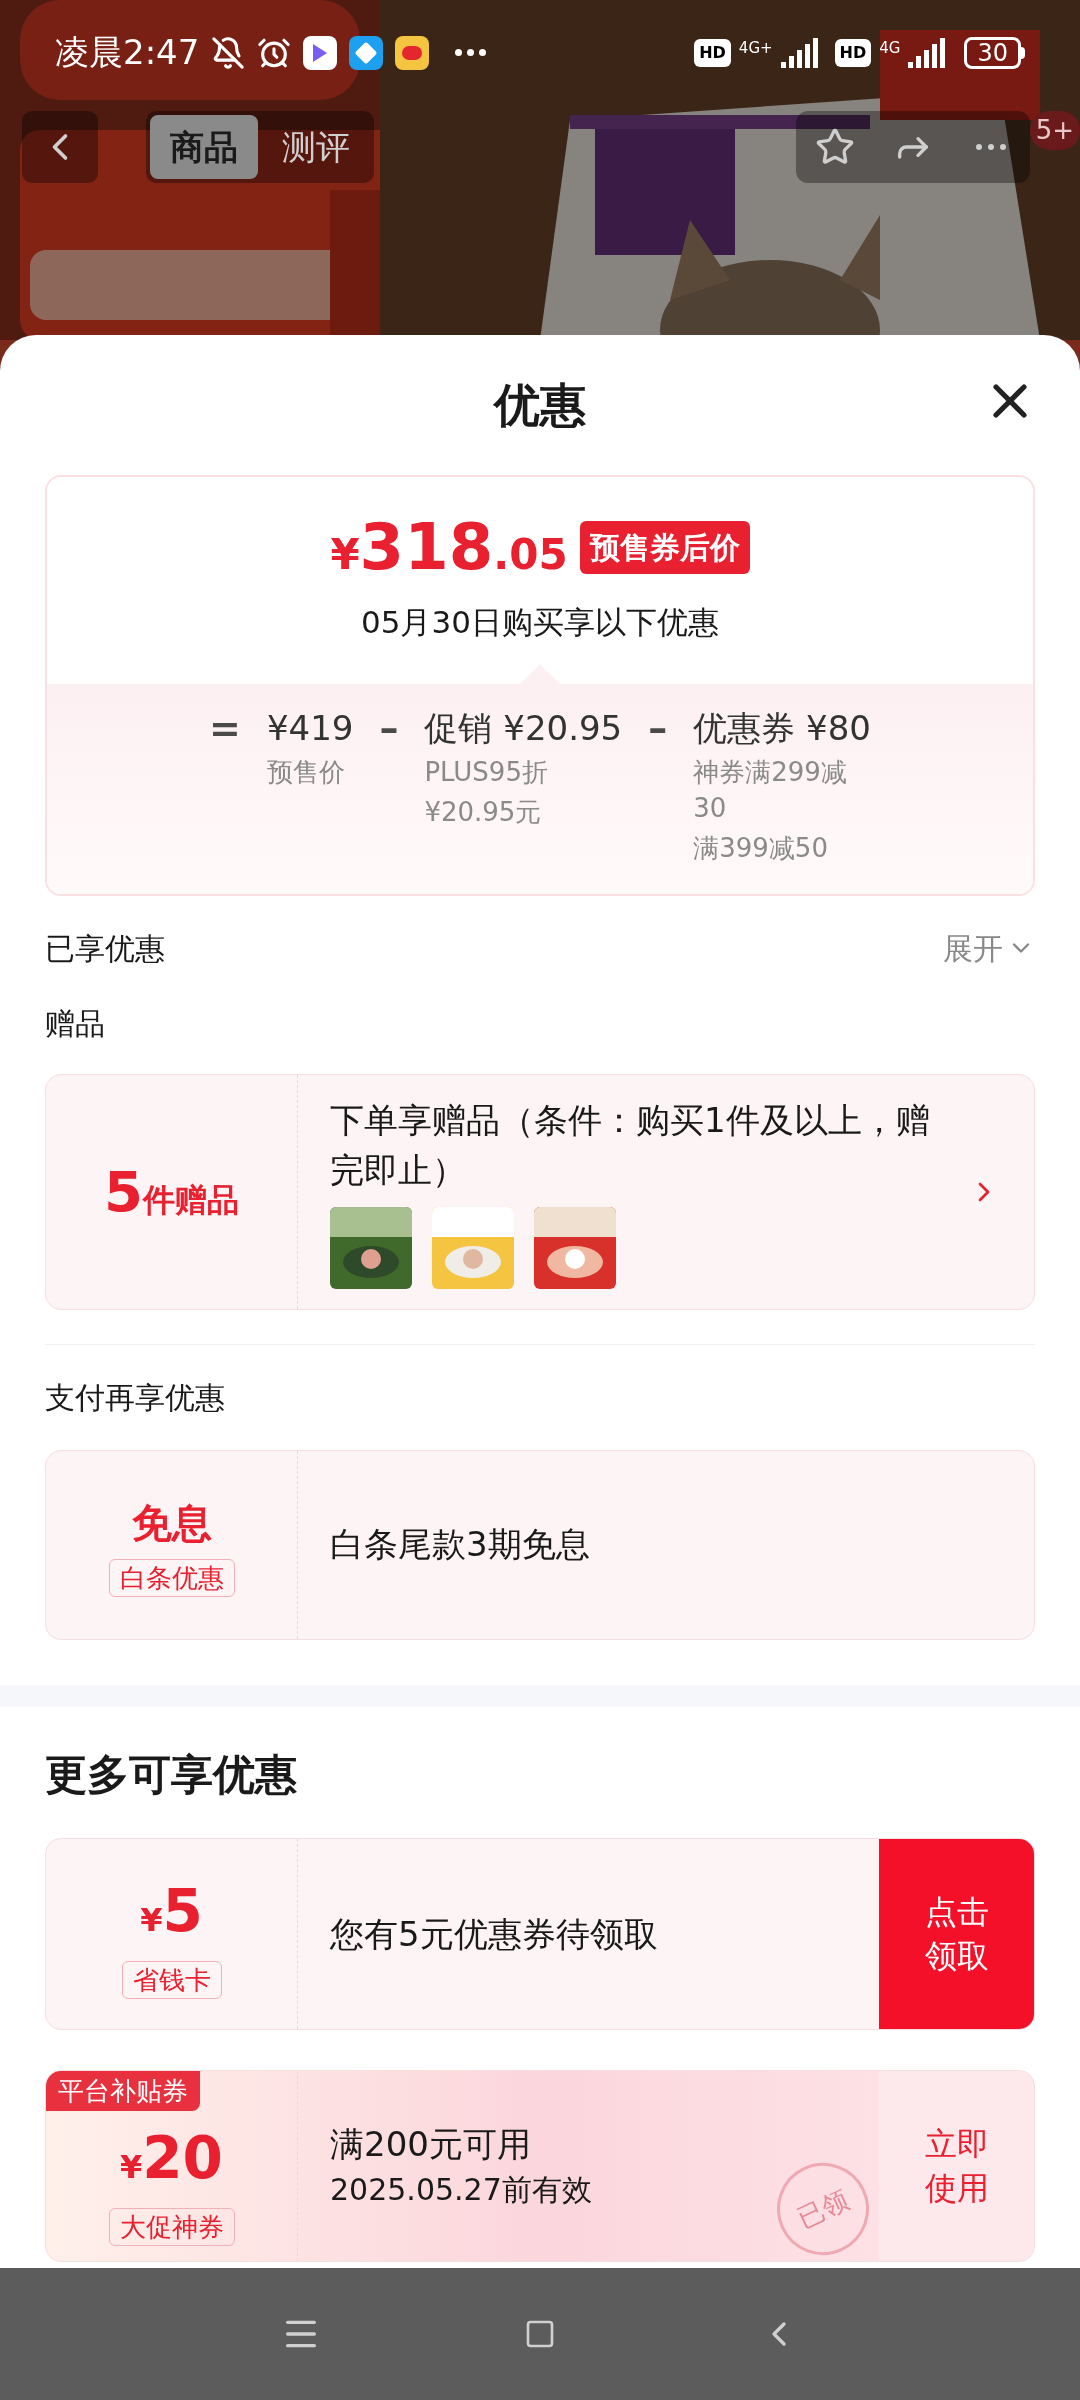  Describe the element at coordinates (171, 1191) in the screenshot. I see `gift-count: 5件赠品` at that location.